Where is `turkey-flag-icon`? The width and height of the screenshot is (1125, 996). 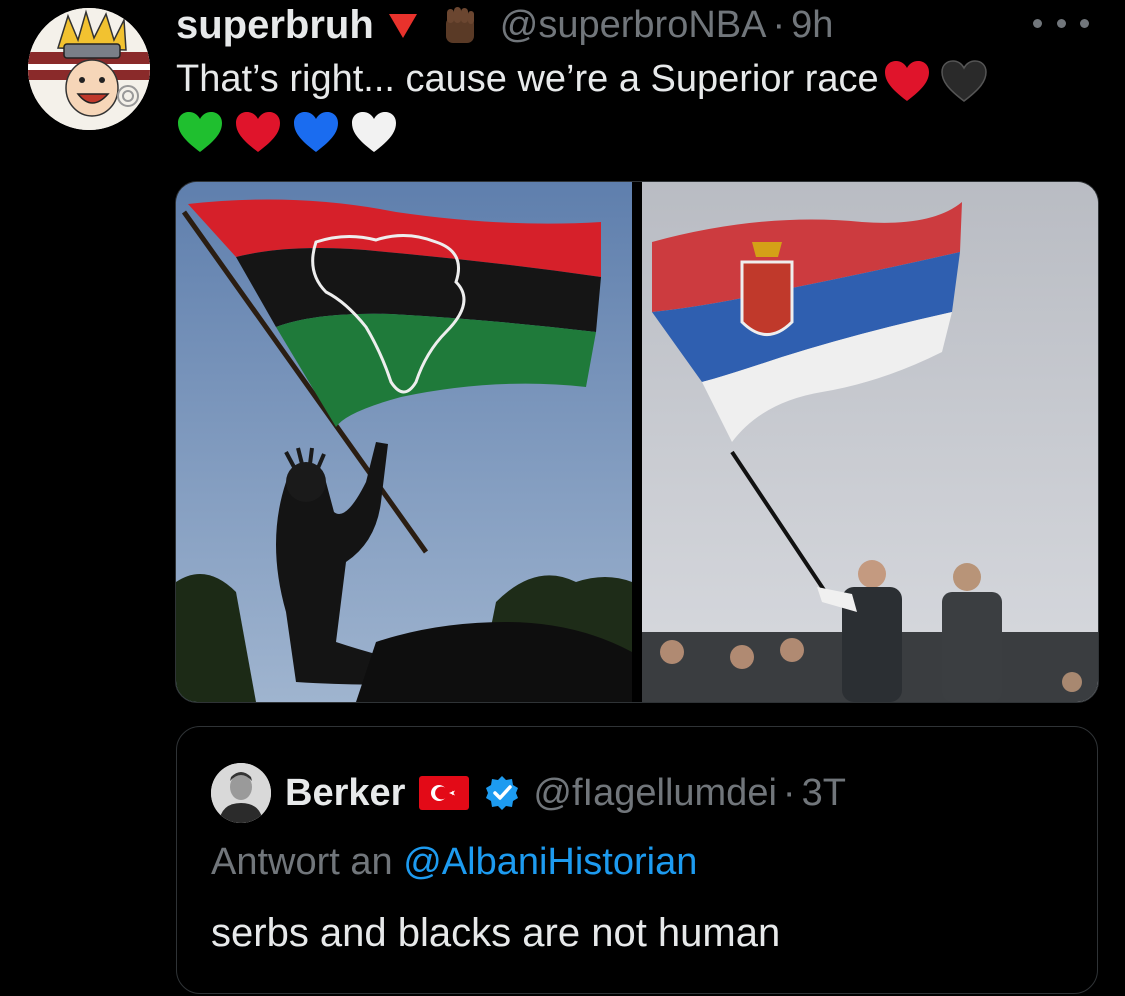
turkey-flag-icon is located at coordinates (444, 793).